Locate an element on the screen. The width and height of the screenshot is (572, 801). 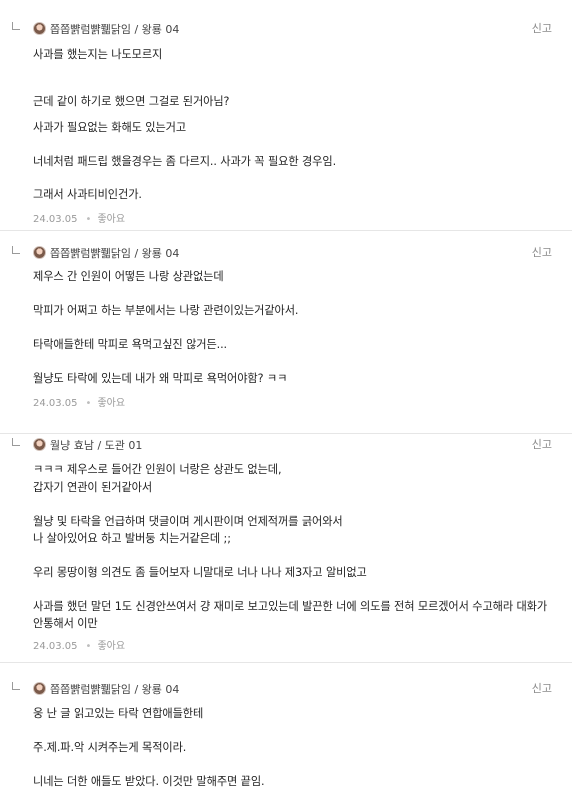
comment-text-line: 안통해서 이만 is located at coordinates (65, 623).